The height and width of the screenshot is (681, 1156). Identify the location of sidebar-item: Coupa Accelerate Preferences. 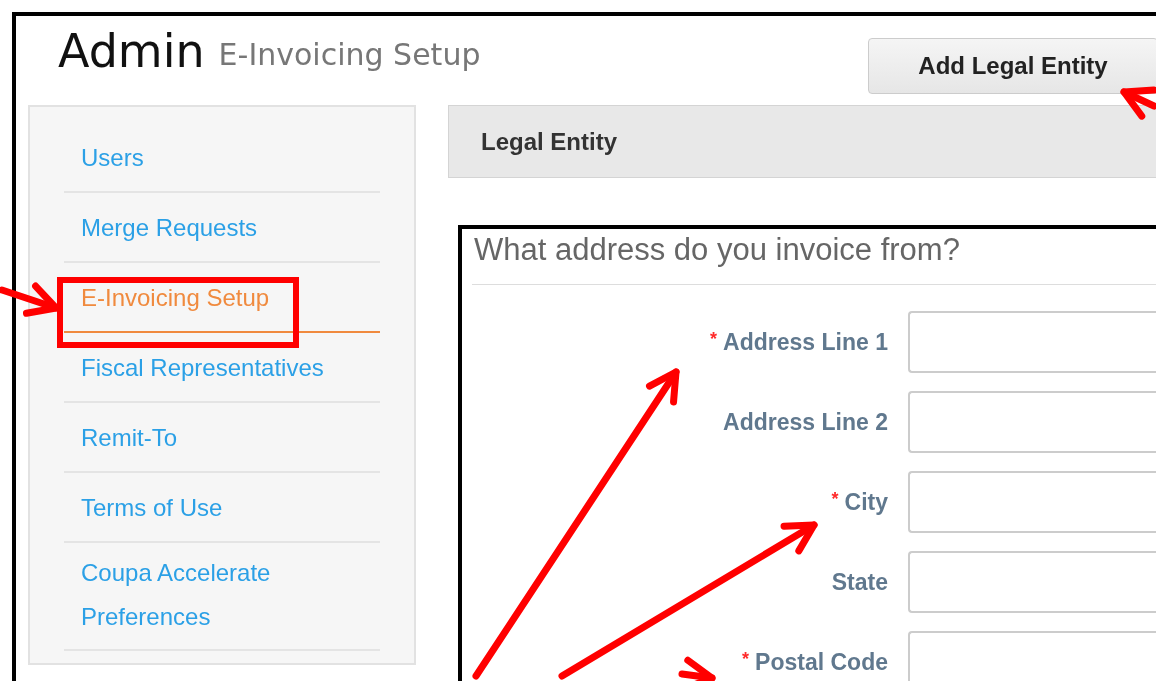
(222, 597).